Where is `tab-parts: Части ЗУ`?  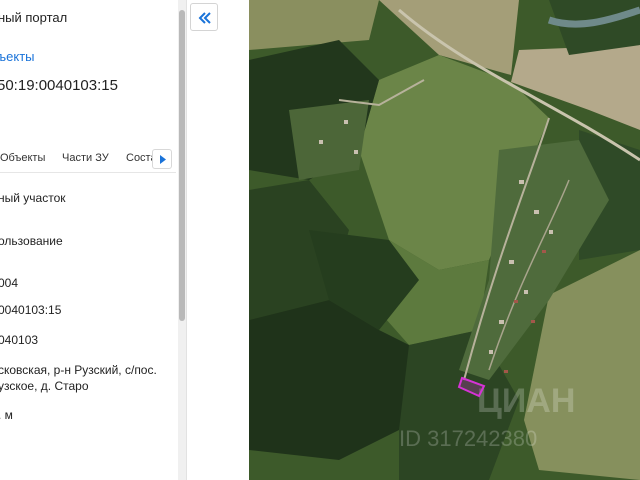 tab-parts: Части ЗУ is located at coordinates (85, 158).